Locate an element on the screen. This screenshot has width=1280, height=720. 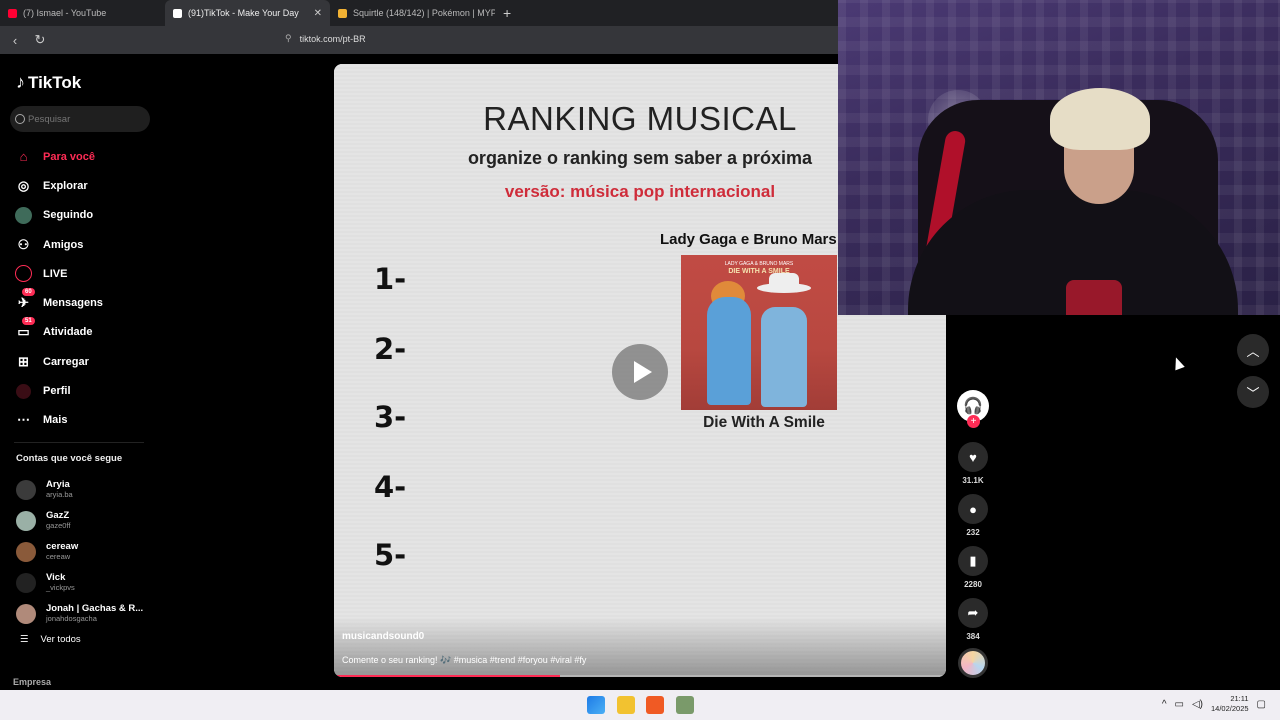
chevron-up-icon: ^ is located at coordinates (1164, 704).